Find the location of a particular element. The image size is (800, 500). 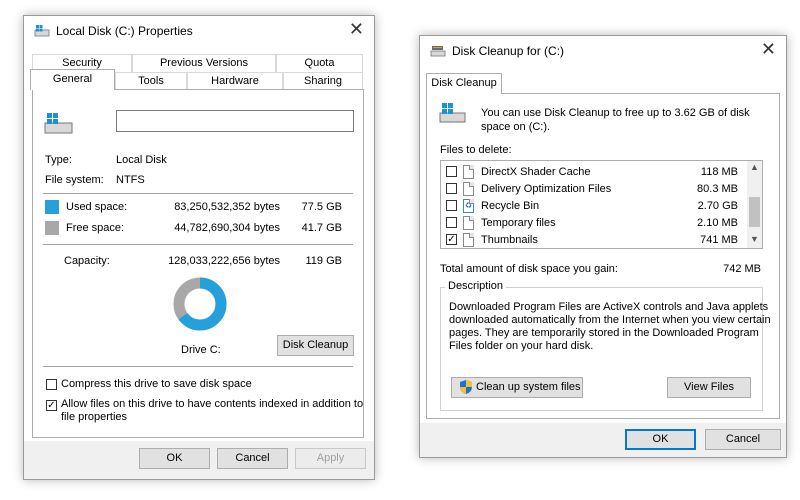

file-size: 80.3 MB is located at coordinates (717, 189).